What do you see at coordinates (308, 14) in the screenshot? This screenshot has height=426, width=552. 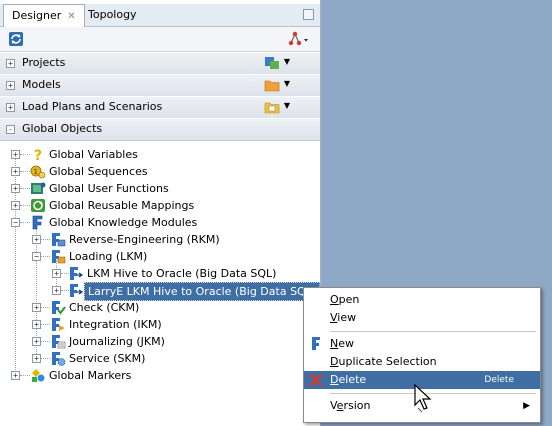 I see `minimize-icon` at bounding box center [308, 14].